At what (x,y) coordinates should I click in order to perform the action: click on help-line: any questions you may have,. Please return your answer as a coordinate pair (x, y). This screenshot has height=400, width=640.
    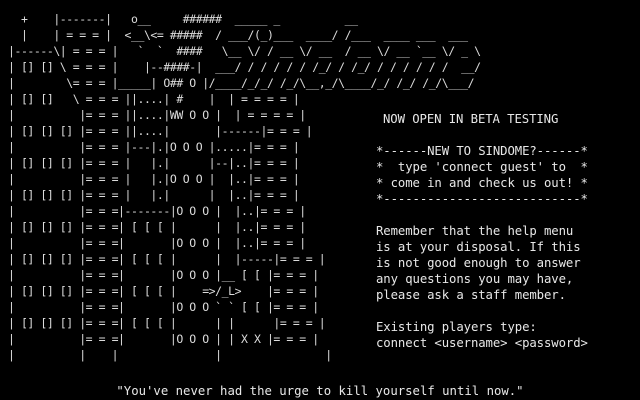
    Looking at the image, I should click on (475, 279).